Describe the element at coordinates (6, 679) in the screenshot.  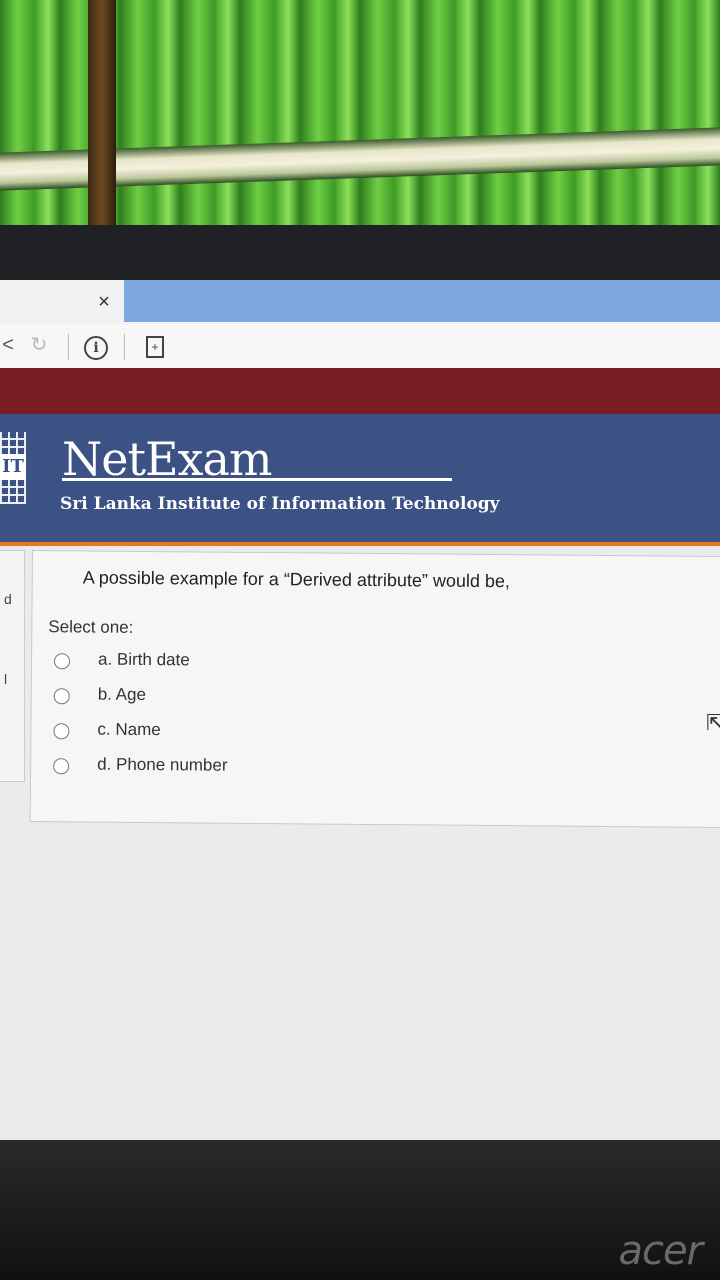
I see `side-text: l` at that location.